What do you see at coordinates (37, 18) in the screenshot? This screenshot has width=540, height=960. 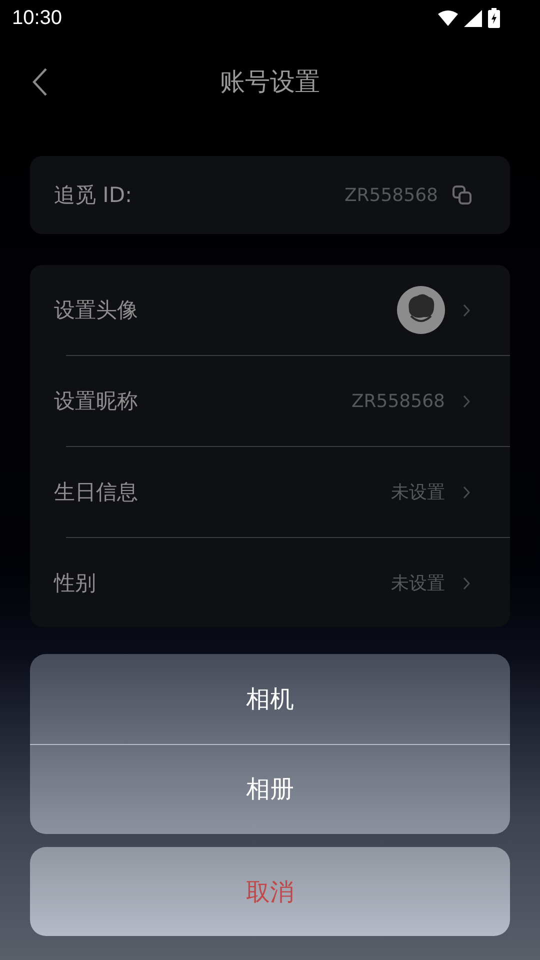 I see `status-time: 10:30` at bounding box center [37, 18].